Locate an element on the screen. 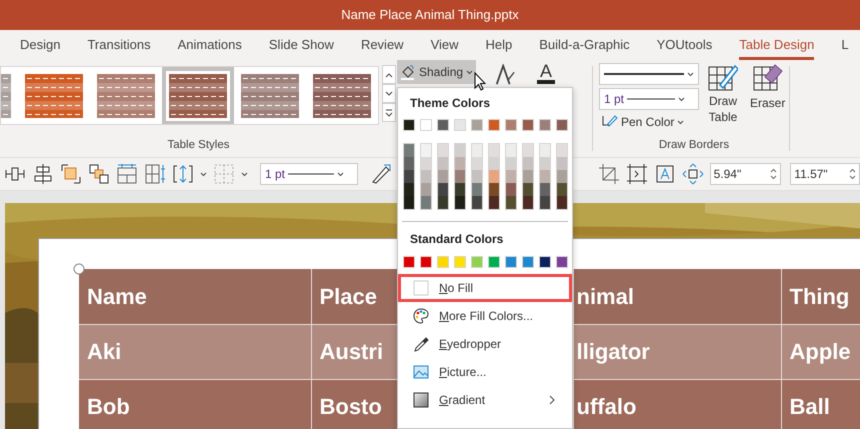 The height and width of the screenshot is (429, 860). pen-color-button: Pen Color is located at coordinates (649, 122).